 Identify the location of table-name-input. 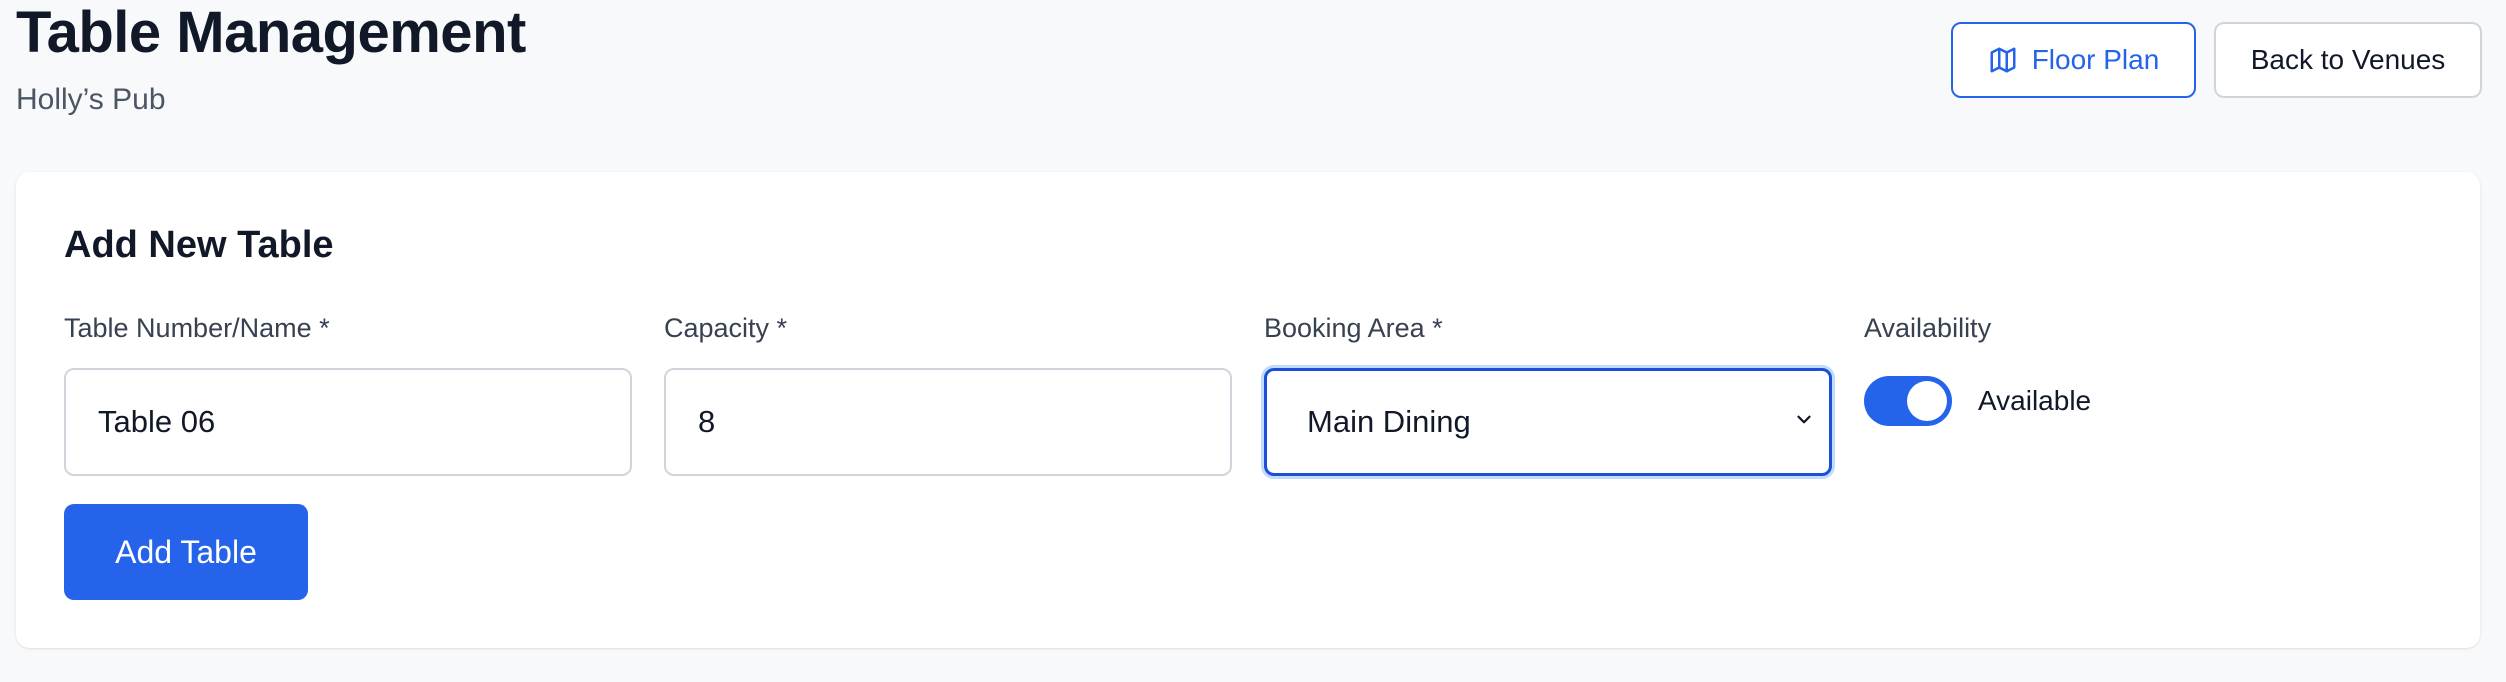
(348, 422).